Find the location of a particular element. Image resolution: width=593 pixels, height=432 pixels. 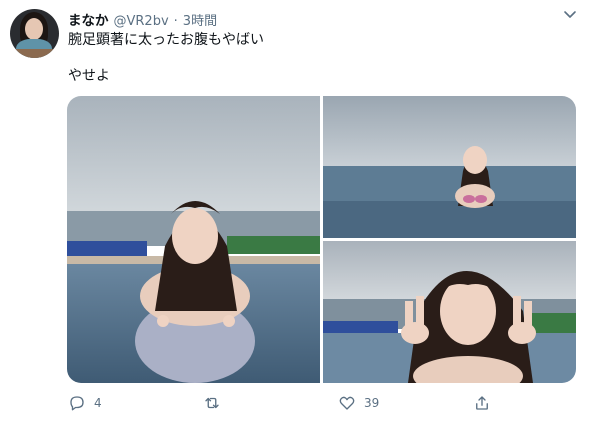

share-button is located at coordinates (486, 403).